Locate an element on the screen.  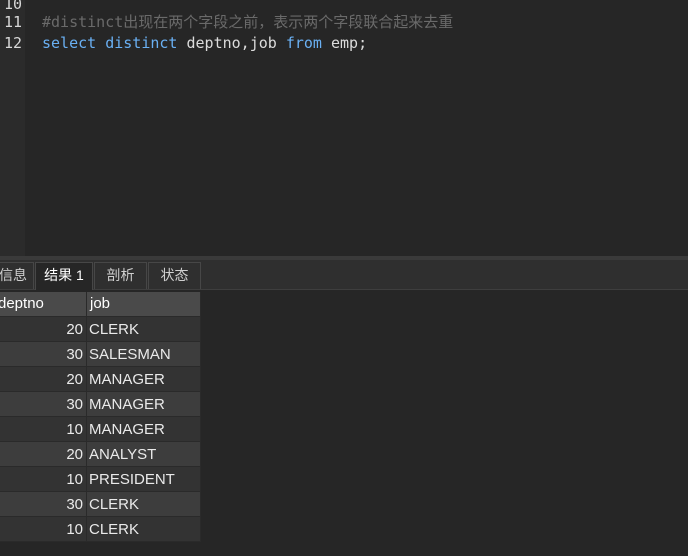
code-sql-line: select distinct deptno,job from emp; is located at coordinates (204, 43).